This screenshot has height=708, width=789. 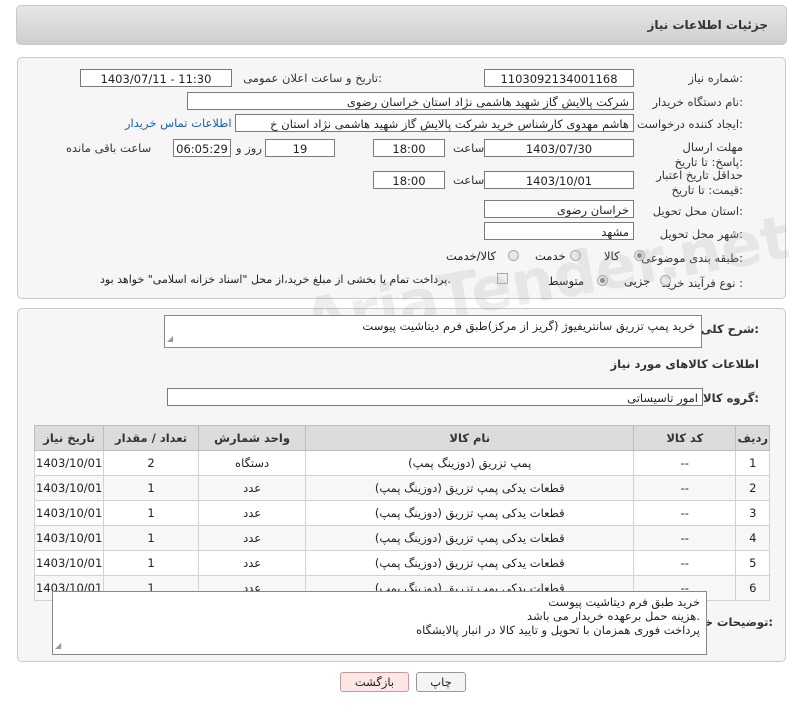 What do you see at coordinates (613, 616) in the screenshot?
I see `buyer-notes-line: هزینه حمل برعهده خریدار می باشد.` at bounding box center [613, 616].